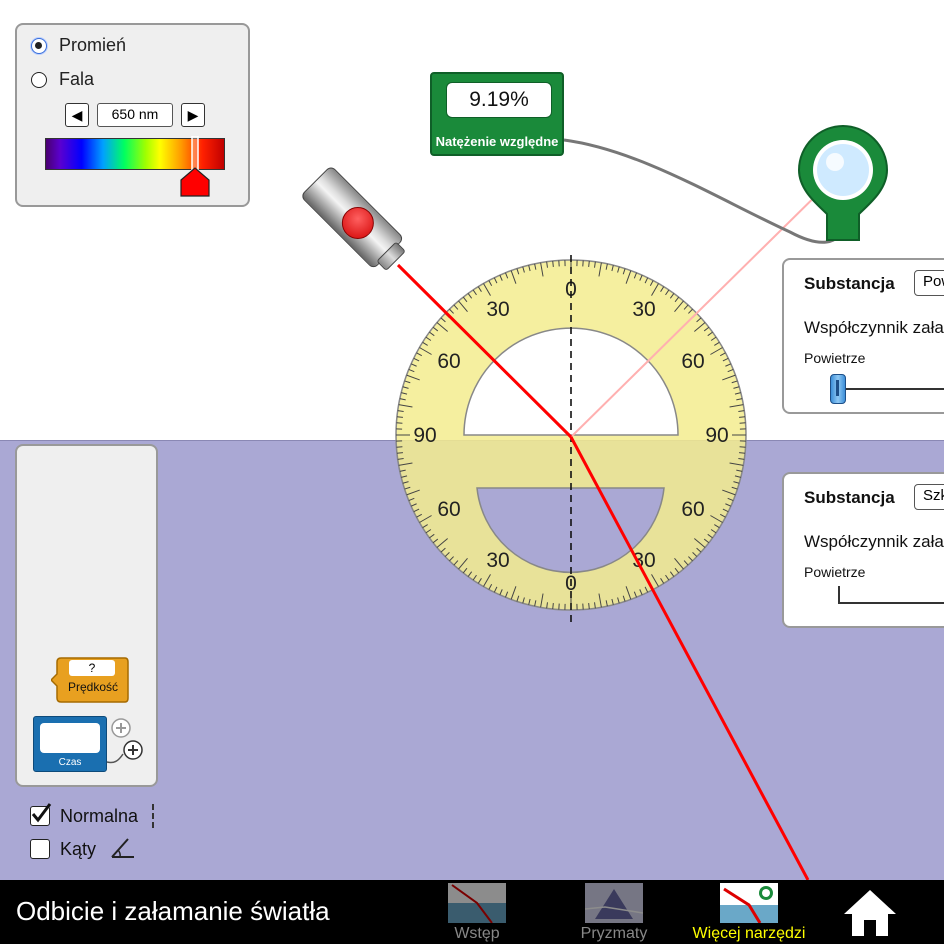 Image resolution: width=944 pixels, height=945 pixels. I want to click on top-medium-slider-label: Powietrze, so click(834, 358).